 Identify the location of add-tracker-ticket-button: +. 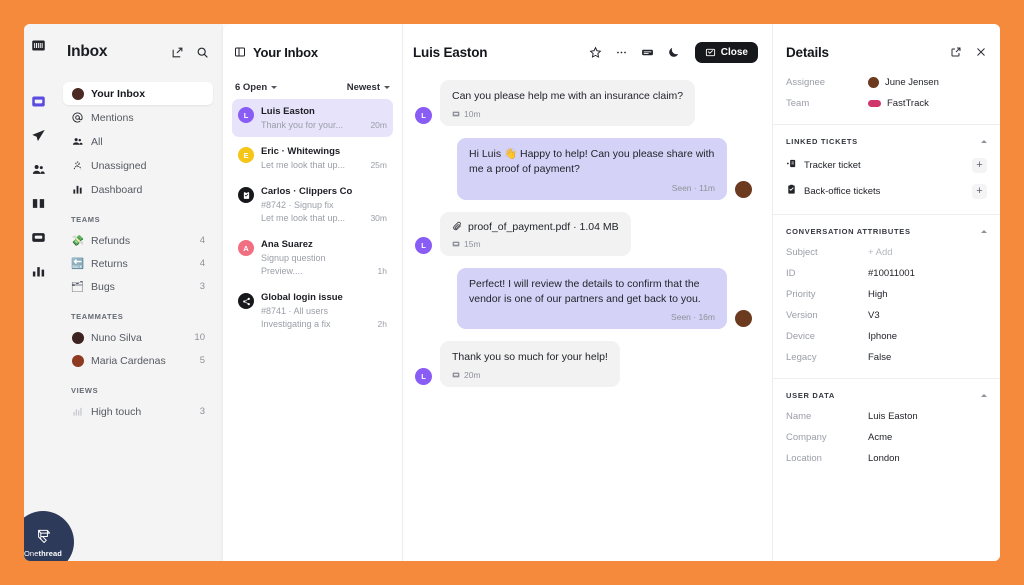
(979, 165).